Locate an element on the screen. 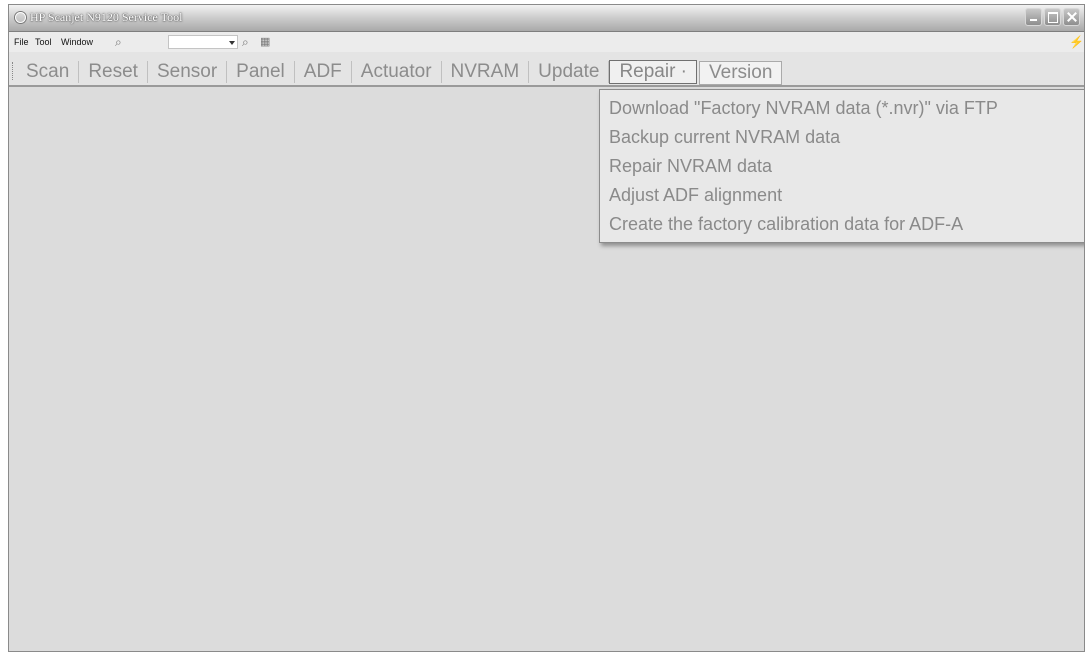 The width and height of the screenshot is (1085, 654). chevron-down-icon is located at coordinates (232, 43).